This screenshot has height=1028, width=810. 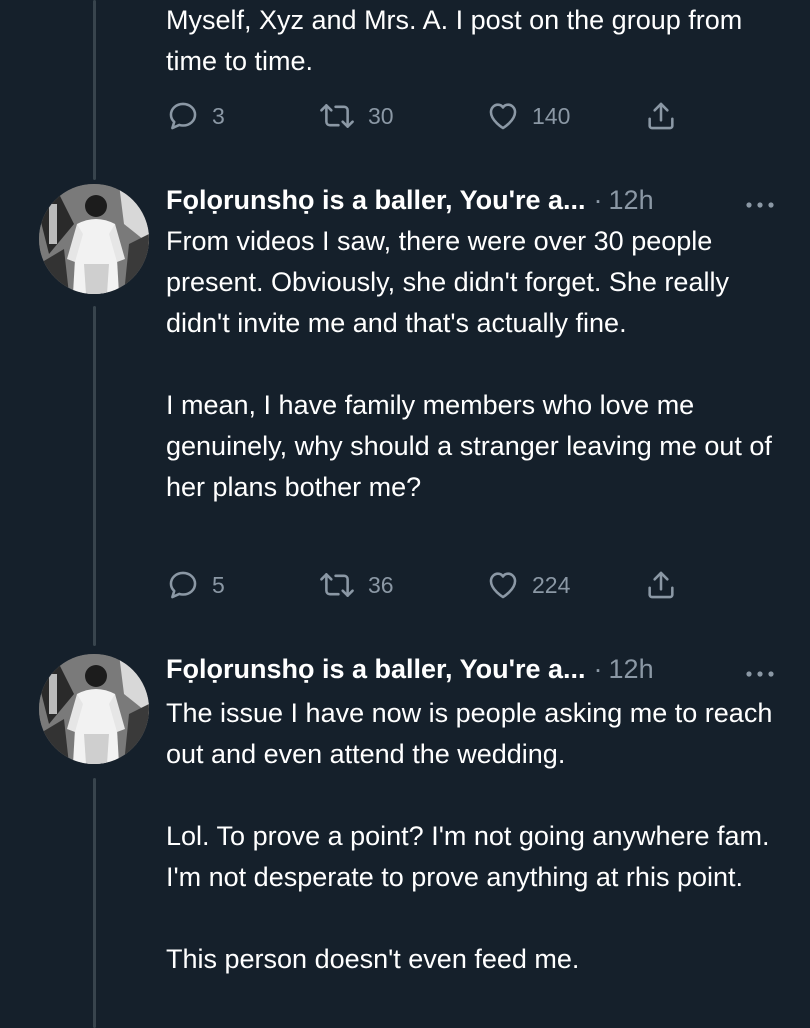 I want to click on more-options-button, so click(x=760, y=669).